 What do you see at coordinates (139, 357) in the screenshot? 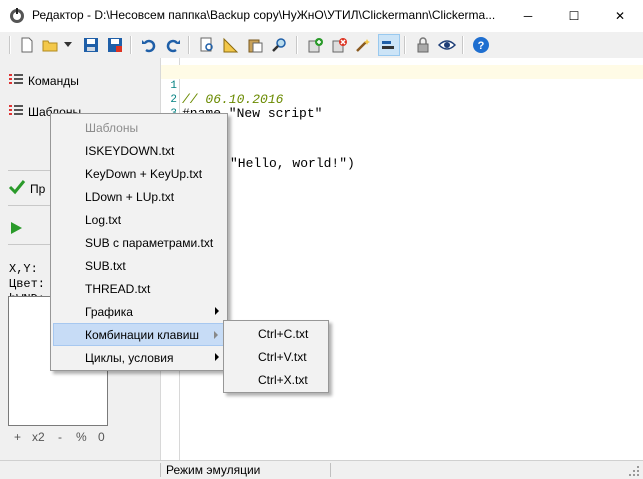
I see `menu-item-loops: Циклы, условия` at bounding box center [139, 357].